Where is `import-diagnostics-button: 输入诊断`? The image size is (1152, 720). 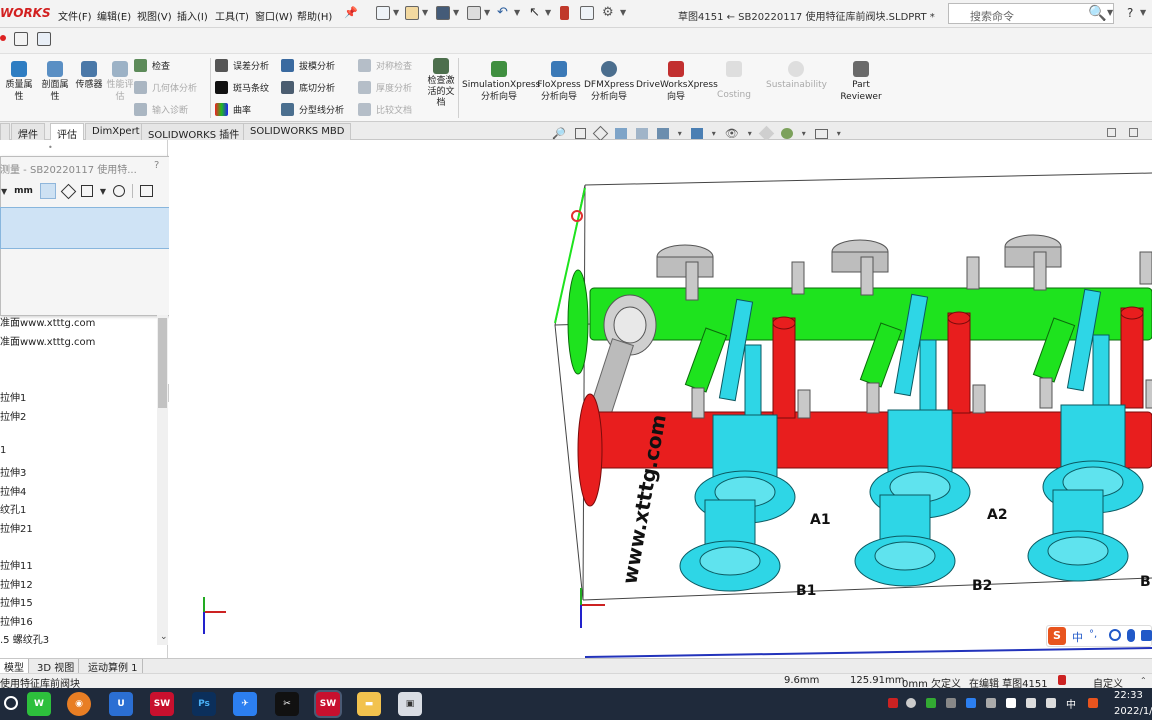 import-diagnostics-button: 输入诊断 is located at coordinates (161, 109).